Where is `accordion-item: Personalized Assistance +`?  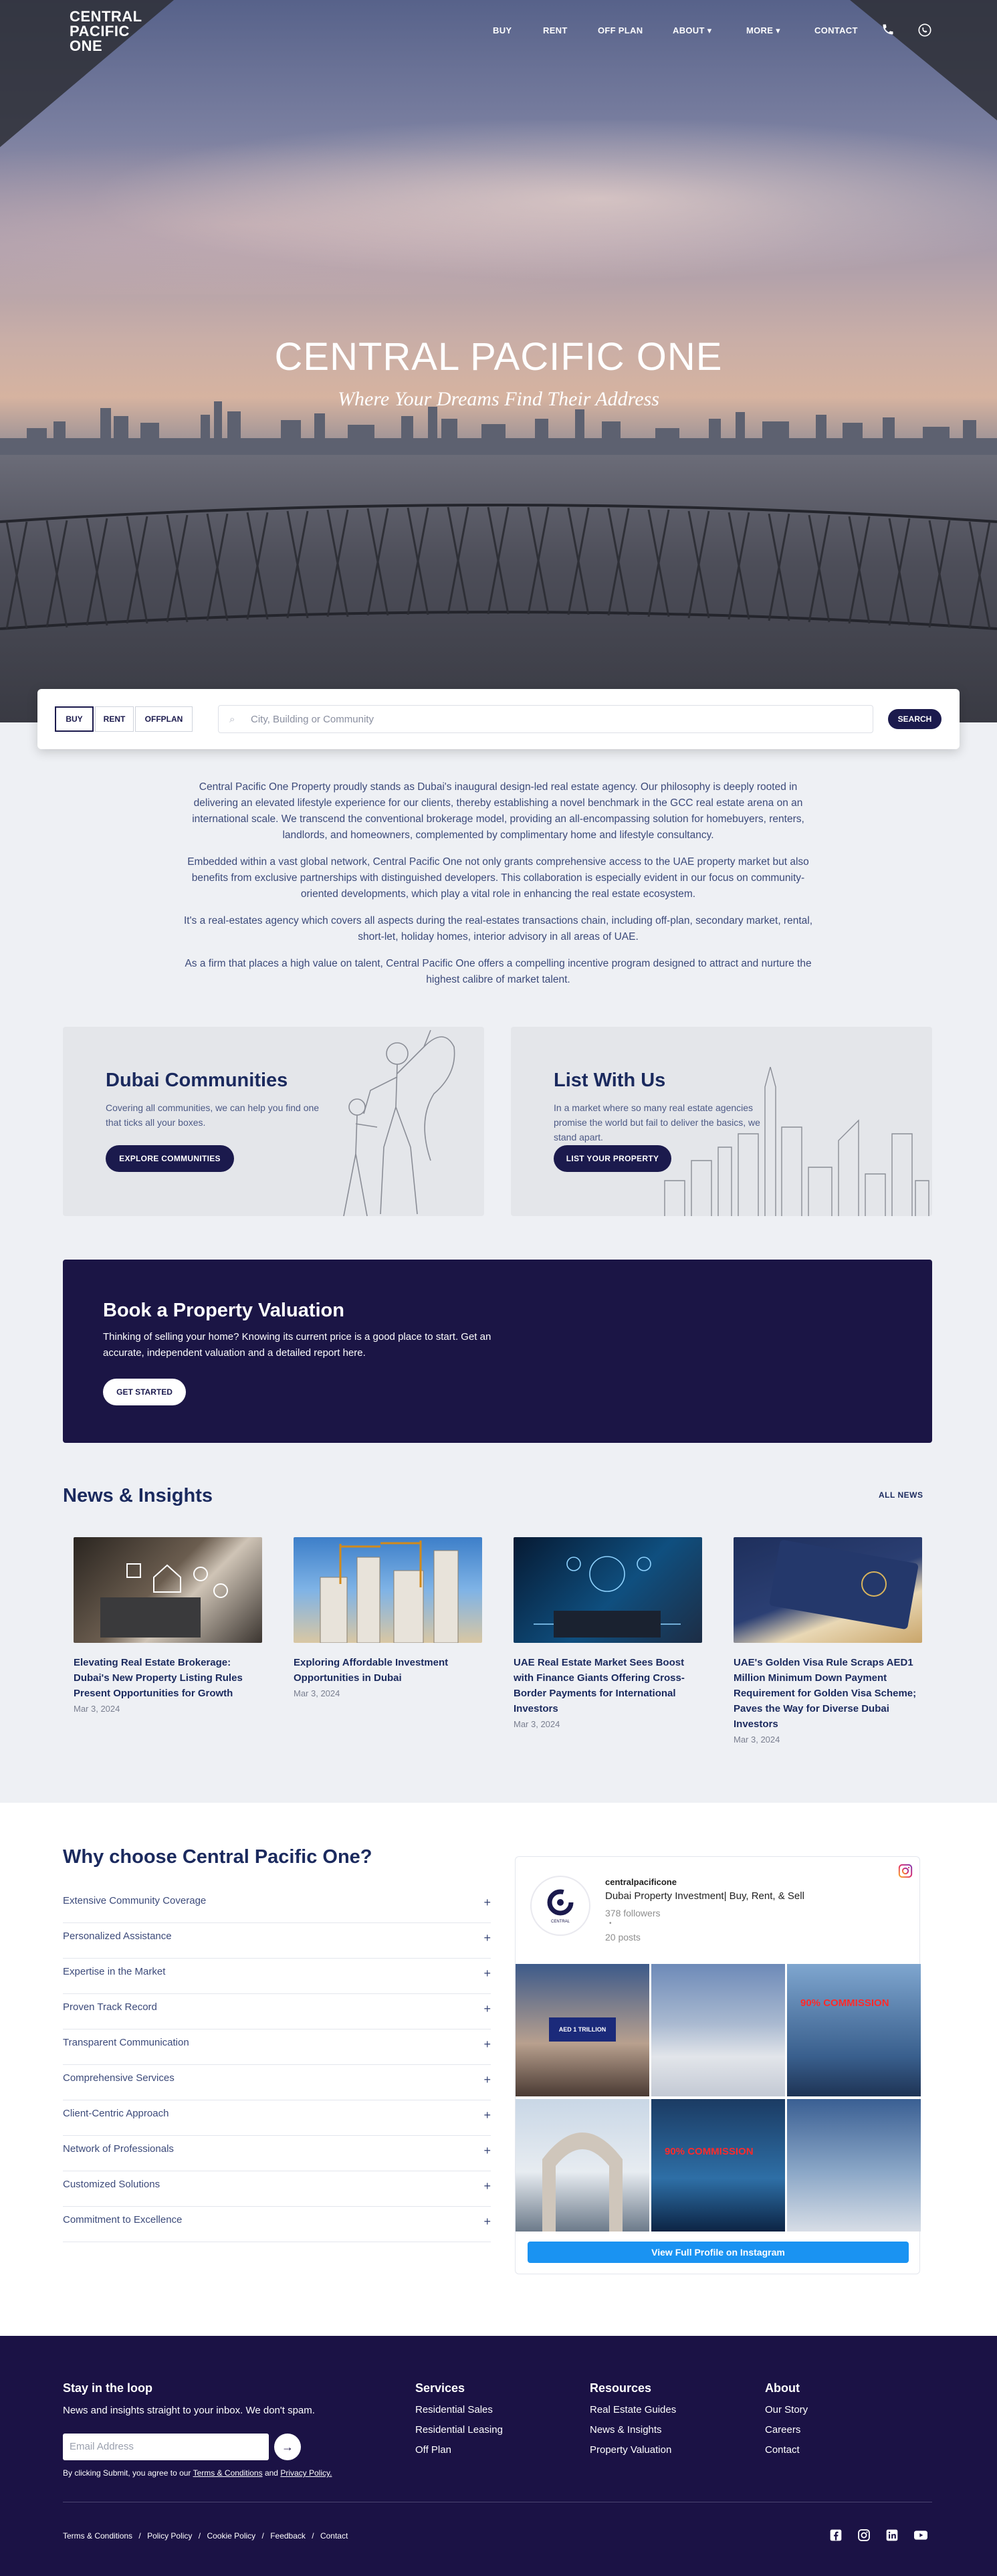
accordion-item: Personalized Assistance + is located at coordinates (277, 1941).